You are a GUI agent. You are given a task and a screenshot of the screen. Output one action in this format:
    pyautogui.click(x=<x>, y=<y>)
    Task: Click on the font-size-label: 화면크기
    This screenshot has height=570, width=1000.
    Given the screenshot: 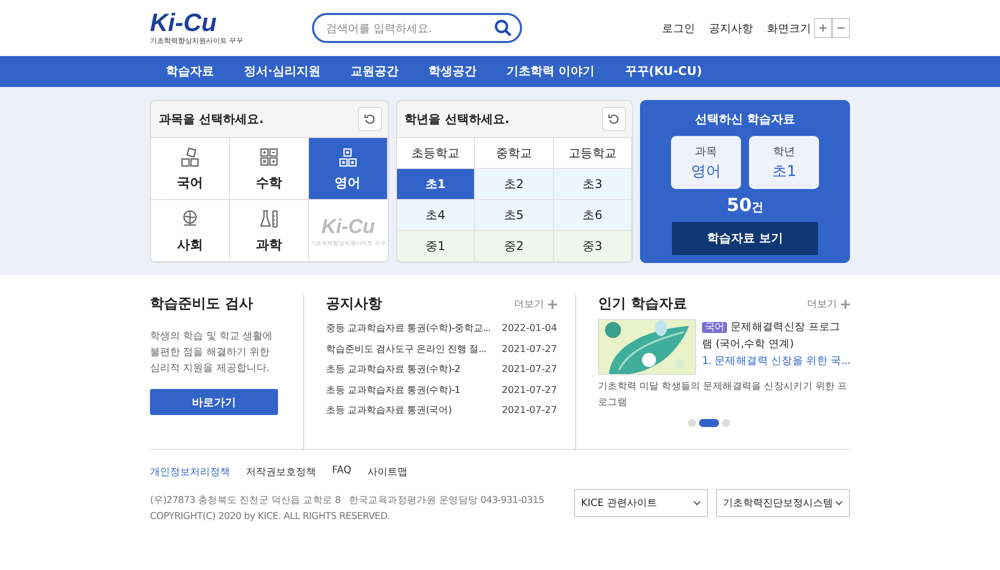 What is the action you would take?
    pyautogui.click(x=789, y=28)
    